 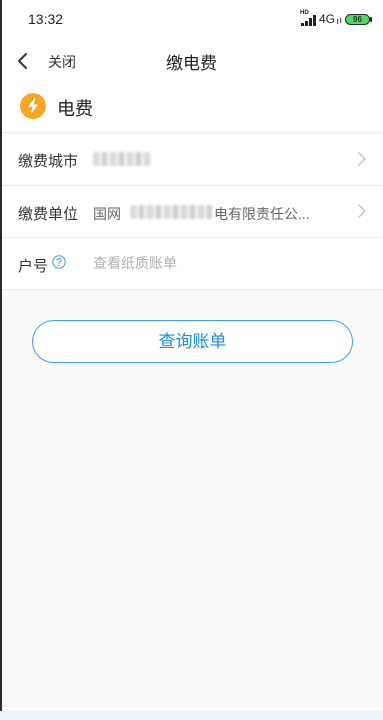 What do you see at coordinates (46, 19) in the screenshot?
I see `status-time: 13:32` at bounding box center [46, 19].